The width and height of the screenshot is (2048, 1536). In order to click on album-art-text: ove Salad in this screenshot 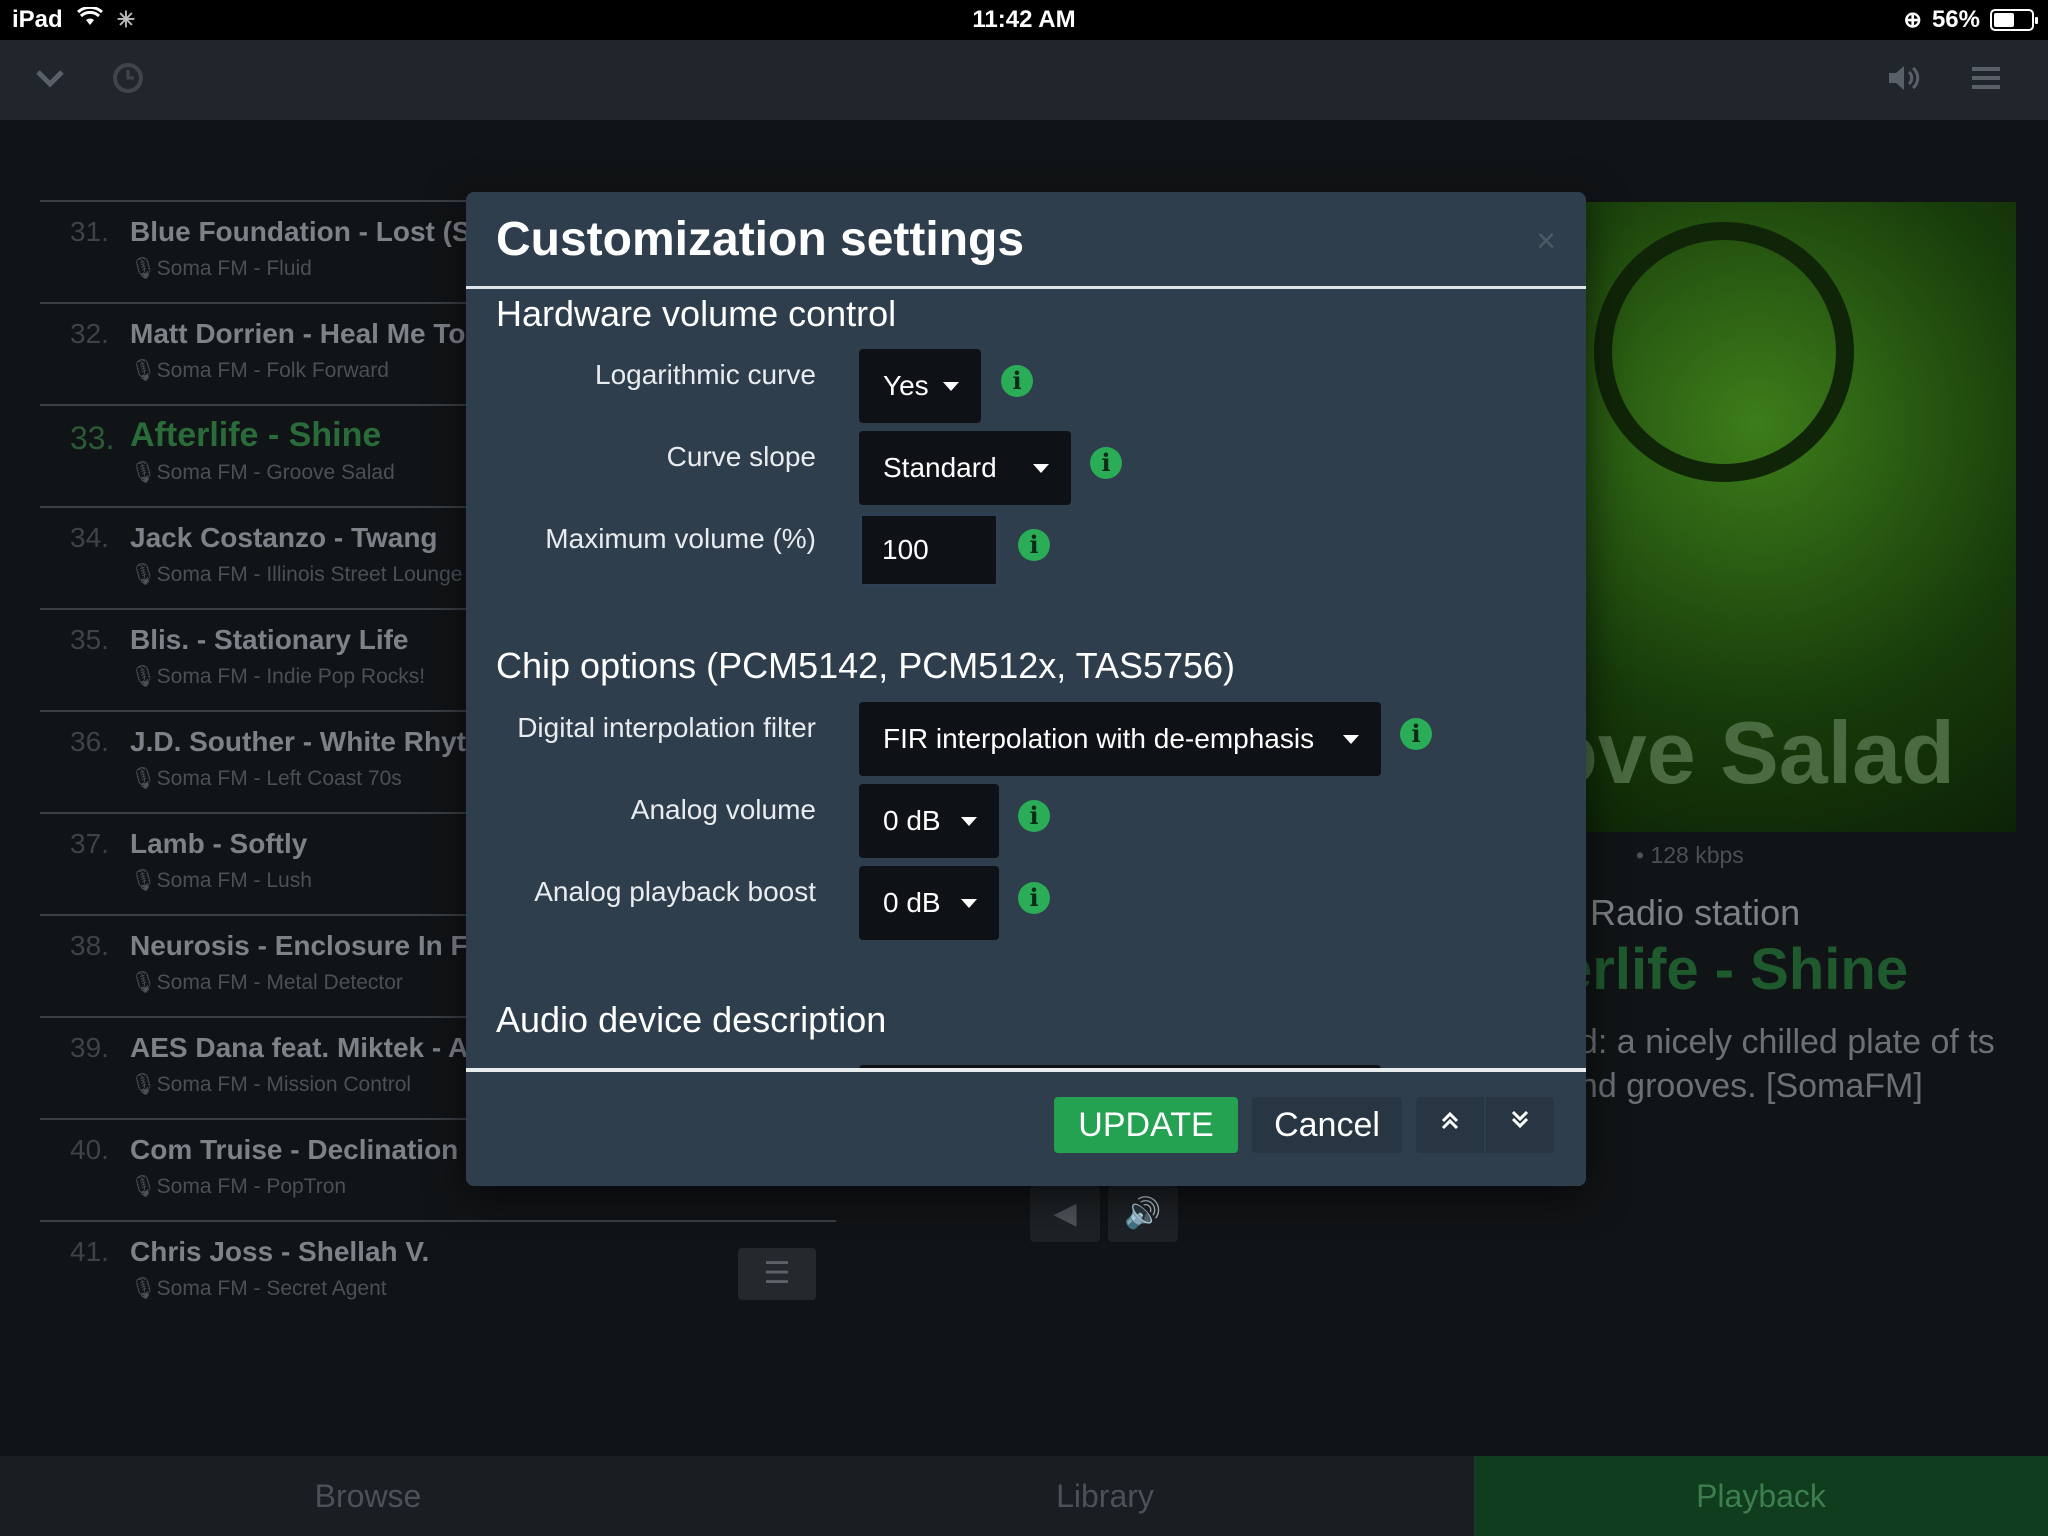, I will do `click(1769, 752)`.